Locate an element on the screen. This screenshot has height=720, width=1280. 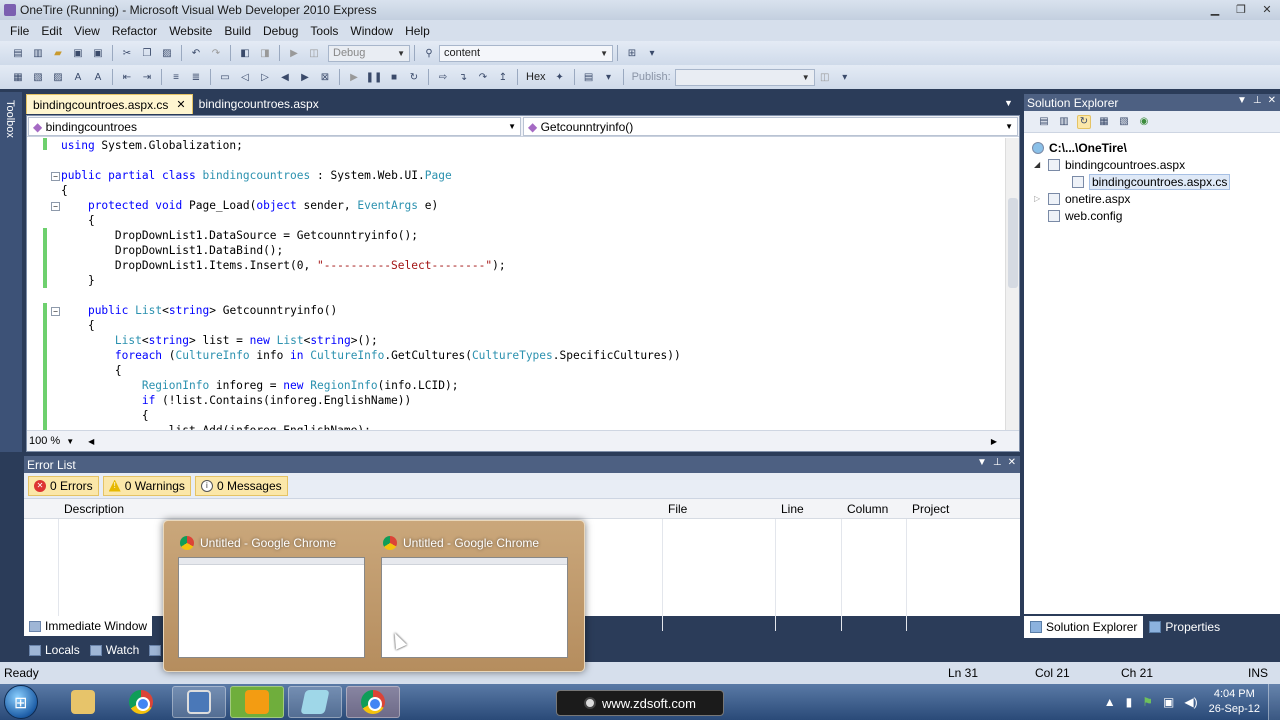
publish-web-icon: ◫ is located at coordinates (825, 77).